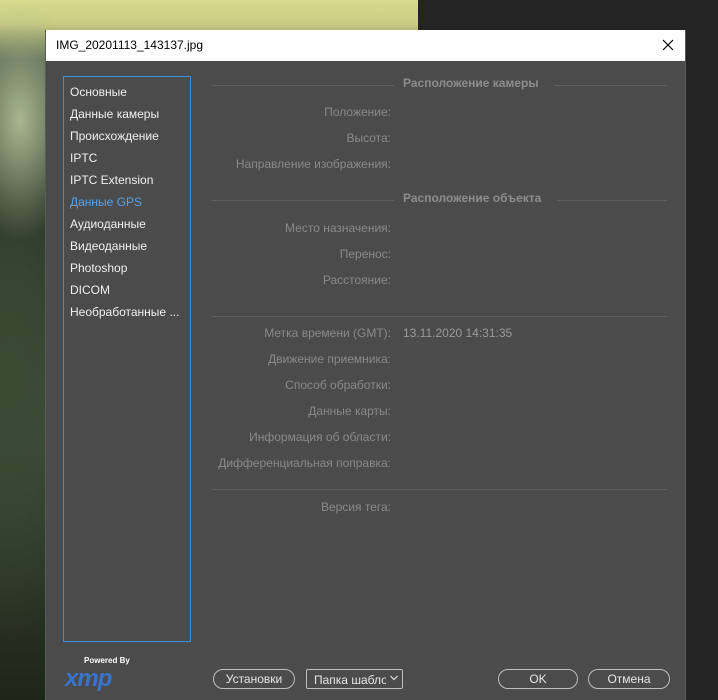  What do you see at coordinates (127, 136) in the screenshot?
I see `sidebar-item-origin: Происхождение` at bounding box center [127, 136].